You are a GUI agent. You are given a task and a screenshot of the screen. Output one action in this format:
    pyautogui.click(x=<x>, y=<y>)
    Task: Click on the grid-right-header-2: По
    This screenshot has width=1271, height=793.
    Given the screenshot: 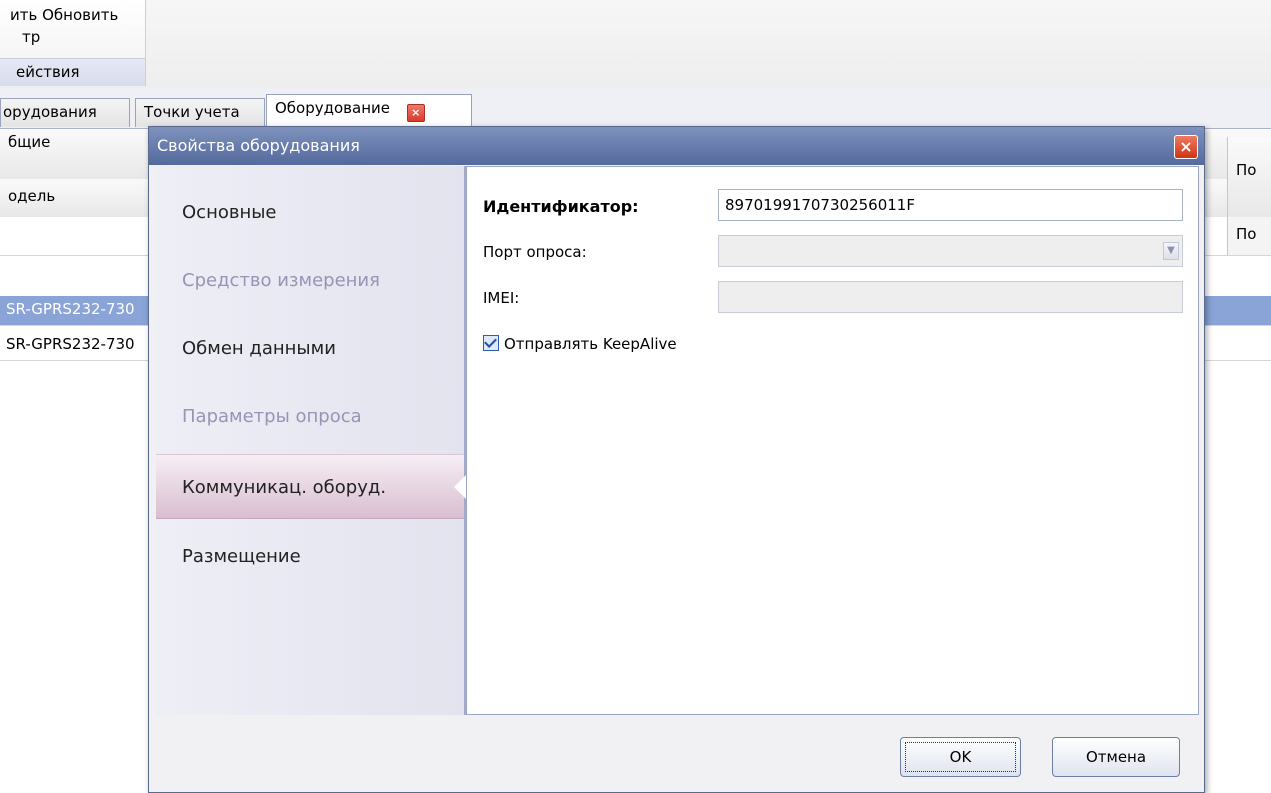 What is the action you would take?
    pyautogui.click(x=1249, y=236)
    